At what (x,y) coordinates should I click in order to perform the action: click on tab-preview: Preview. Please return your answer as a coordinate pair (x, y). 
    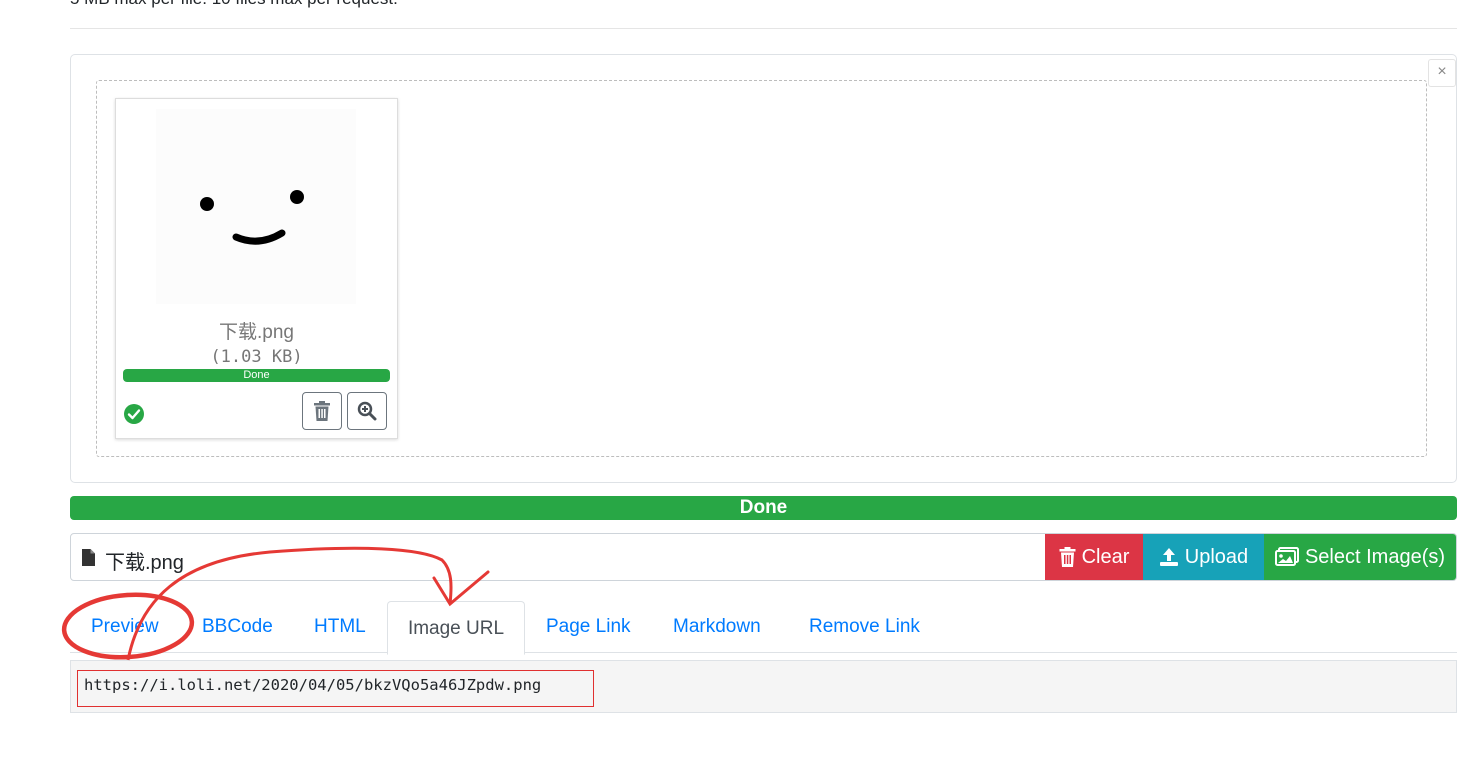
    Looking at the image, I should click on (125, 627).